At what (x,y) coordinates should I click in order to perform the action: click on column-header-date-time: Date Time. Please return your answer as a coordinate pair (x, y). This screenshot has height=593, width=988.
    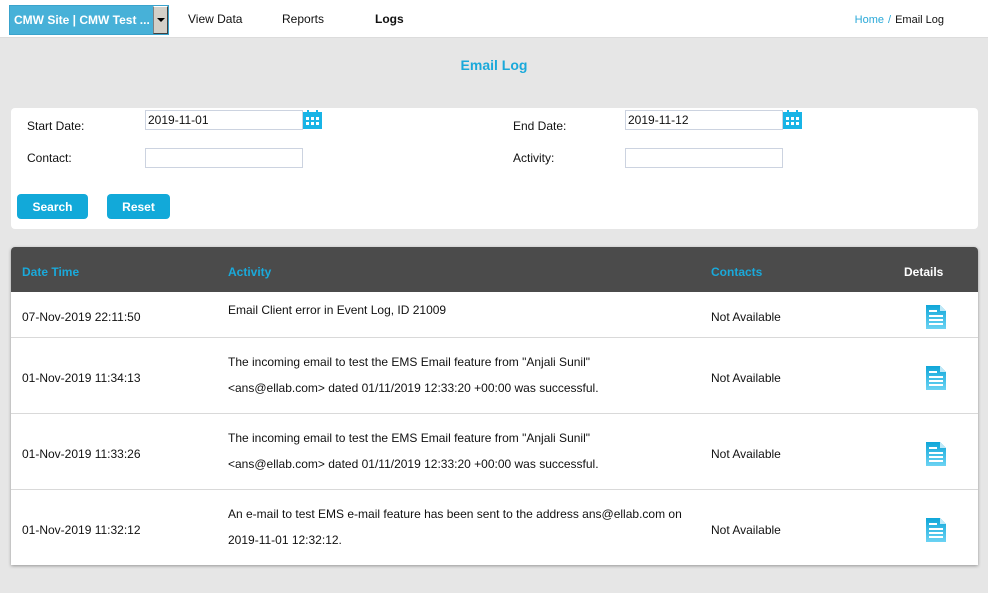
    Looking at the image, I should click on (50, 272).